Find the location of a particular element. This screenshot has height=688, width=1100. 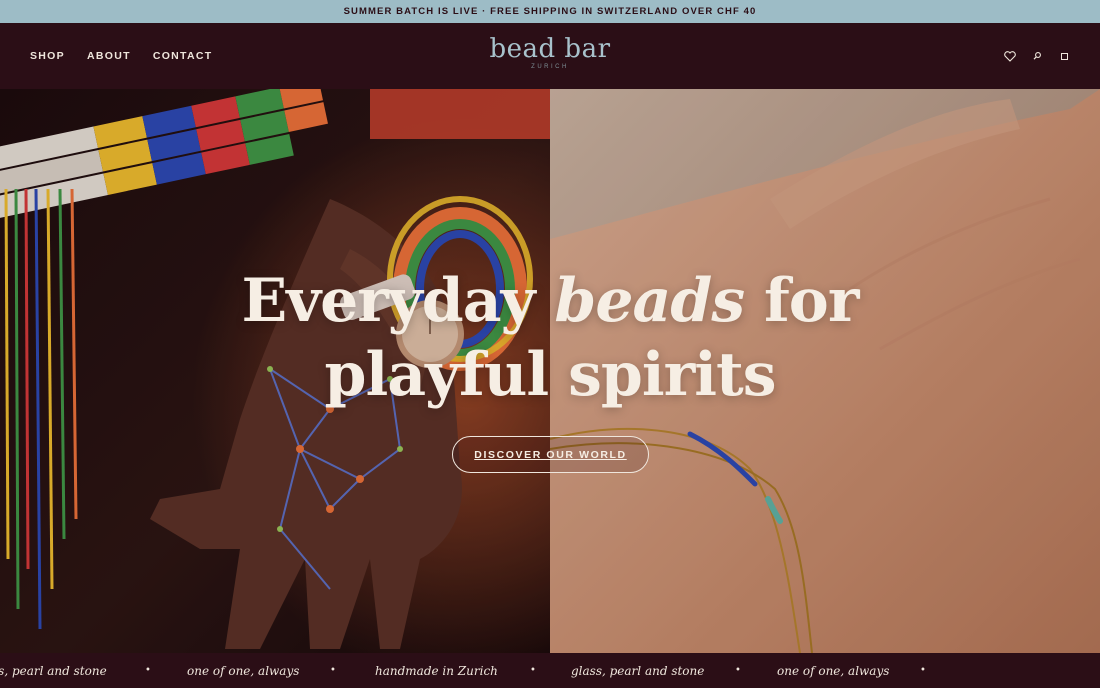

heart-icon is located at coordinates (1010, 56).